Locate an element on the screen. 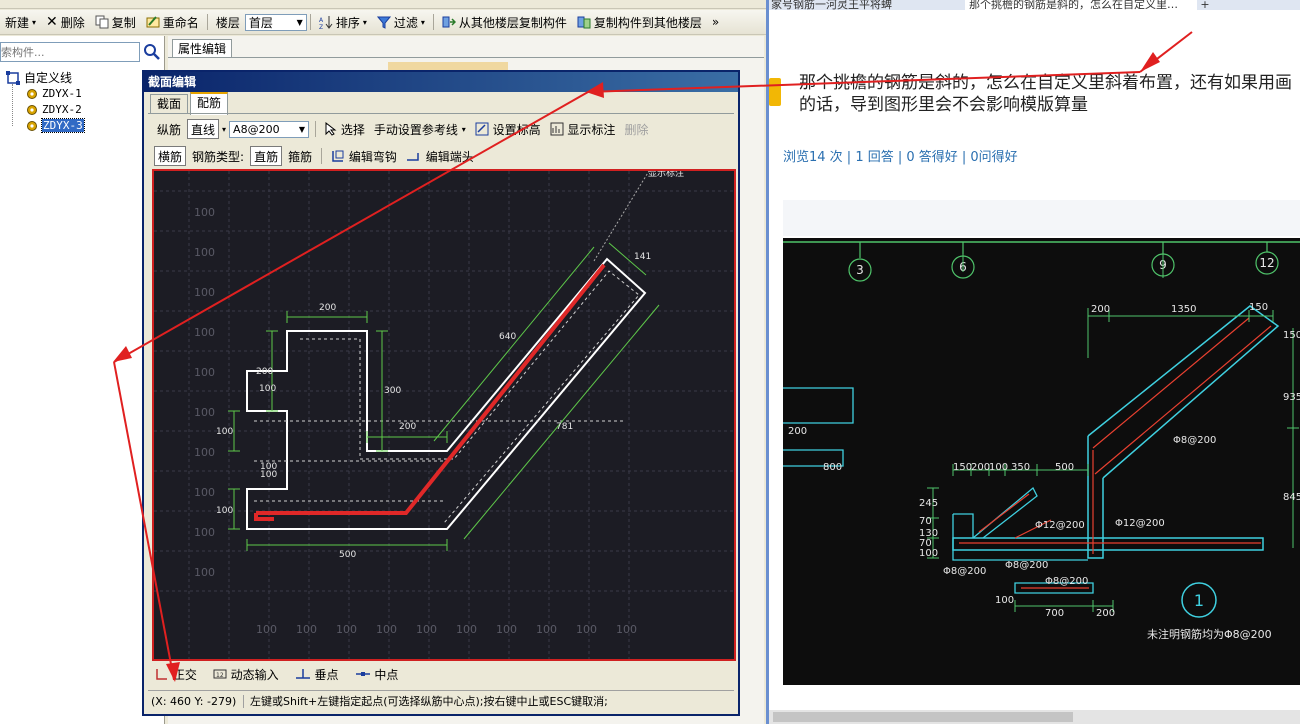 The width and height of the screenshot is (1300, 724). rename-button: 重命名 is located at coordinates (172, 22).